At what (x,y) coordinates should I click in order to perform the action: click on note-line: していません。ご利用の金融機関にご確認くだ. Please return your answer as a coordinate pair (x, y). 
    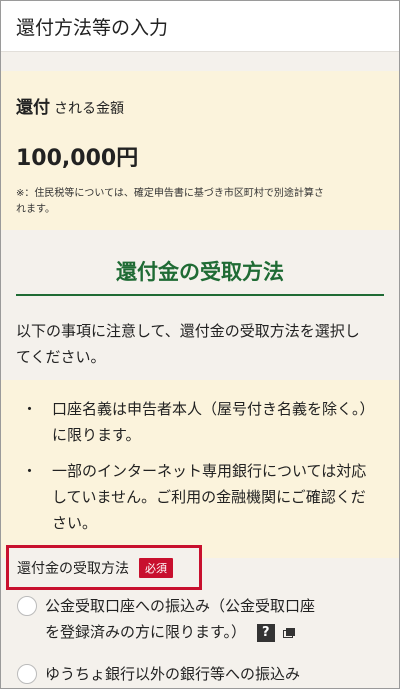
    Looking at the image, I should click on (209, 497).